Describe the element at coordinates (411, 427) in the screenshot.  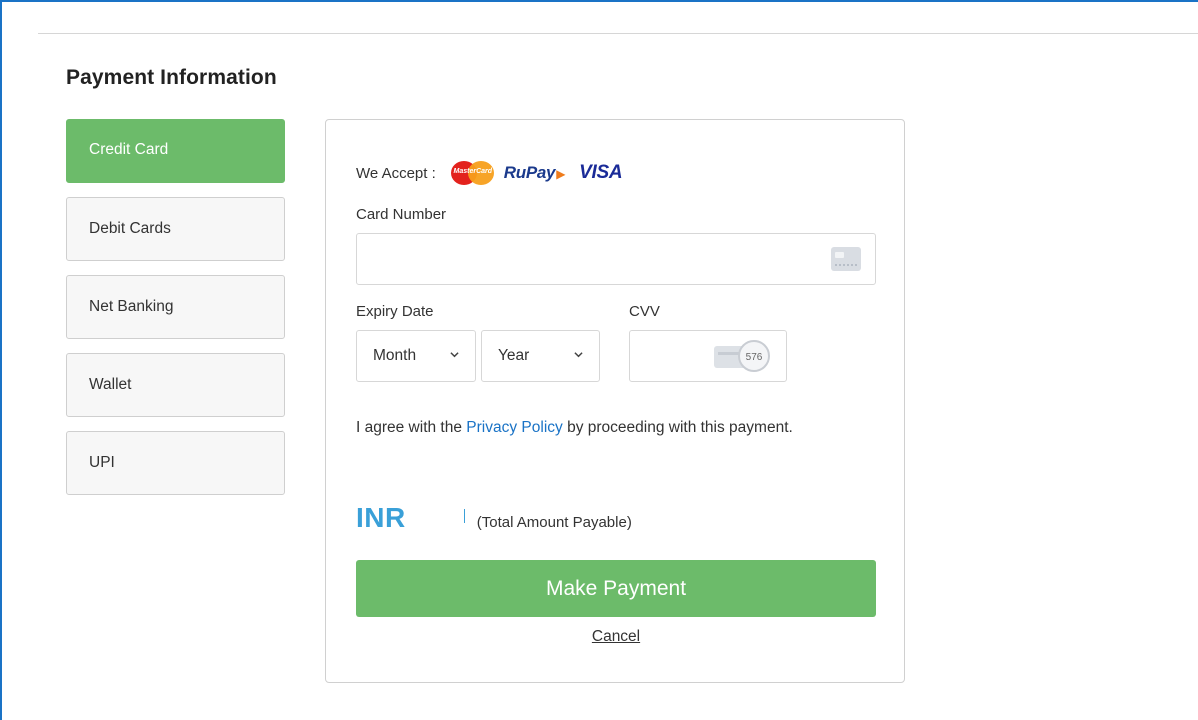
I see `agree-prefix: I agree with the` at that location.